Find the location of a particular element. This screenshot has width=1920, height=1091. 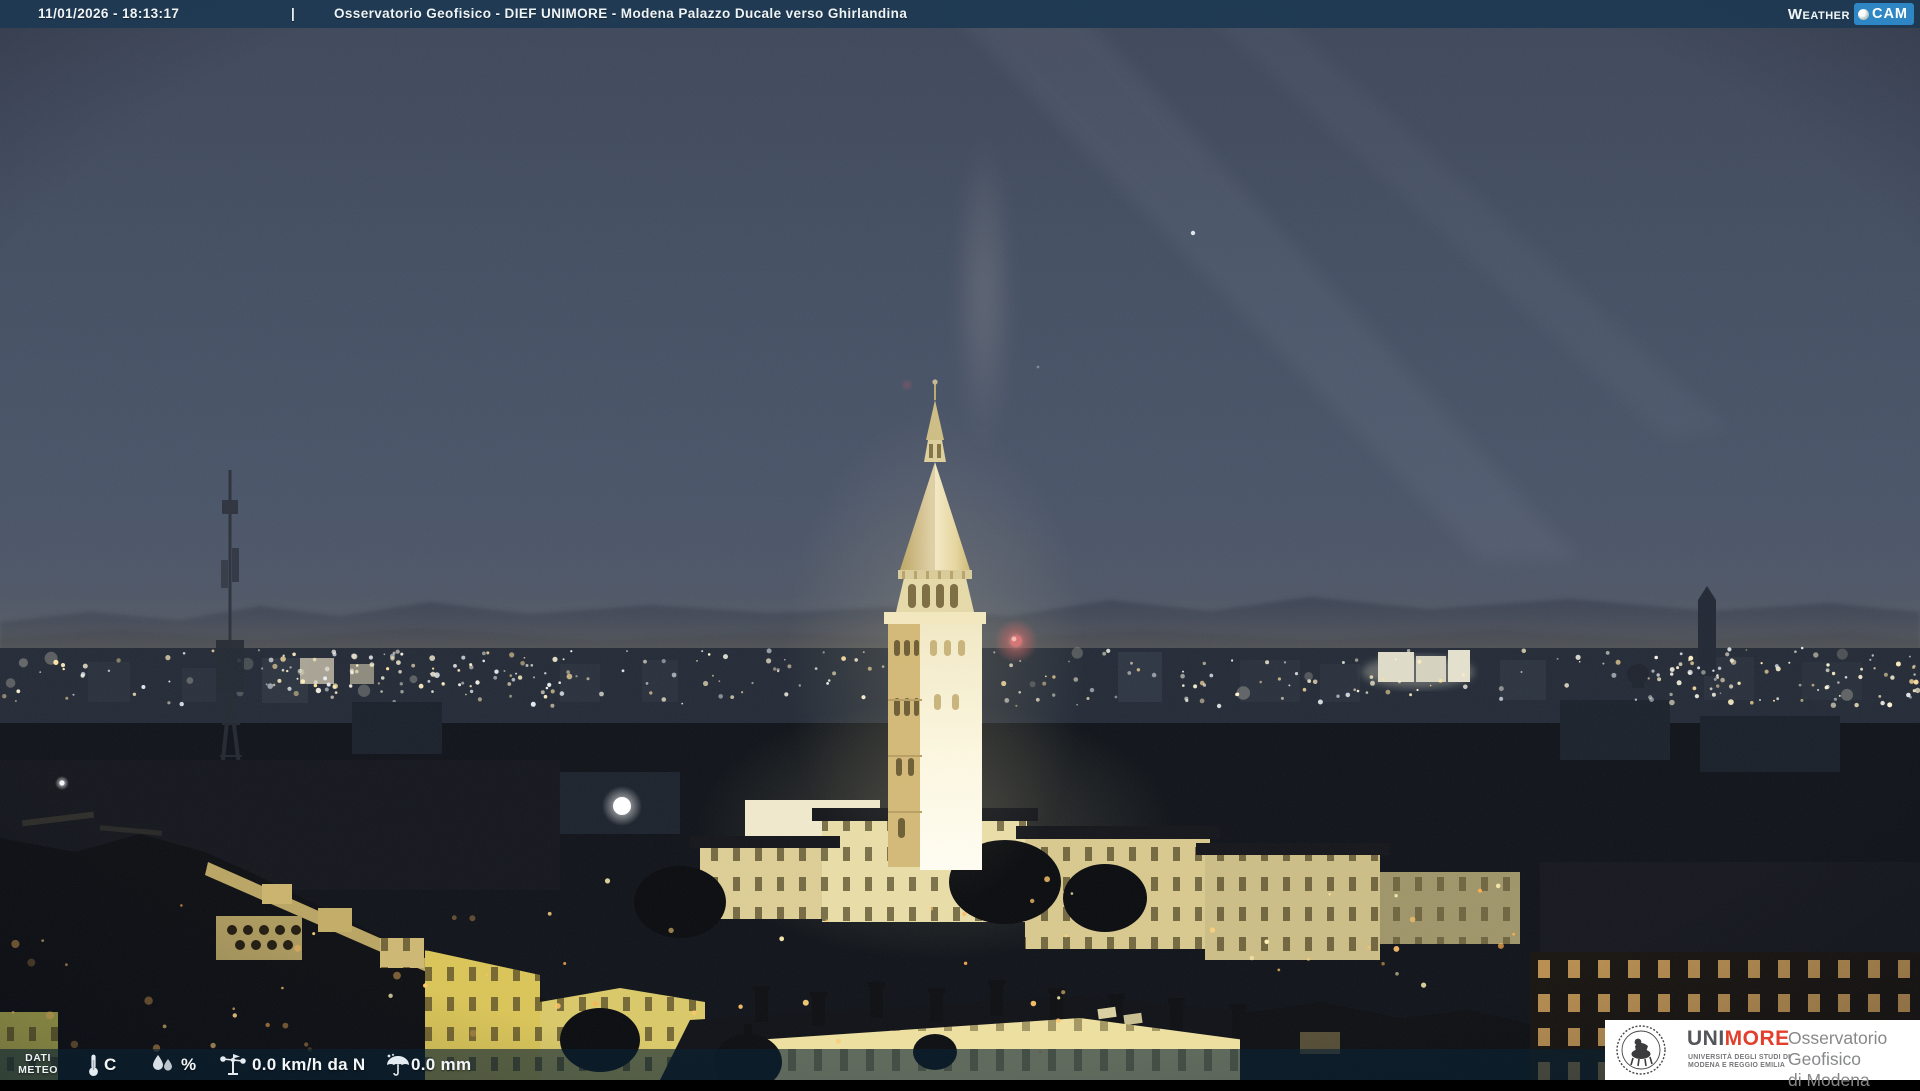

dati-meteo-label: DATI METEO is located at coordinates (38, 1064).